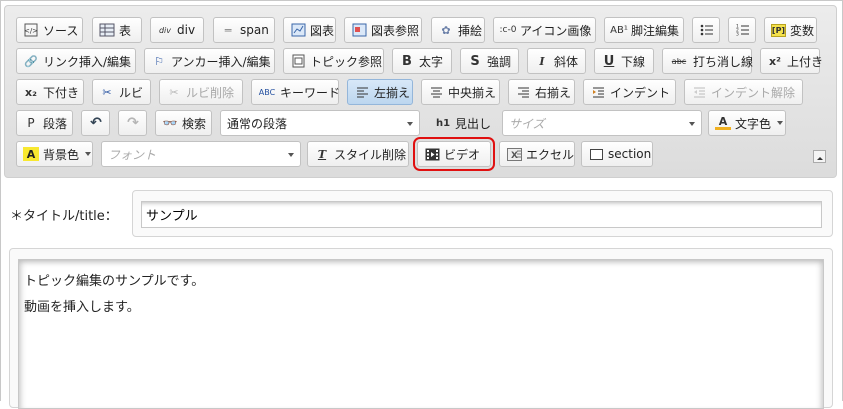  Describe the element at coordinates (743, 92) in the screenshot. I see `outdent-button: インデント解除` at that location.